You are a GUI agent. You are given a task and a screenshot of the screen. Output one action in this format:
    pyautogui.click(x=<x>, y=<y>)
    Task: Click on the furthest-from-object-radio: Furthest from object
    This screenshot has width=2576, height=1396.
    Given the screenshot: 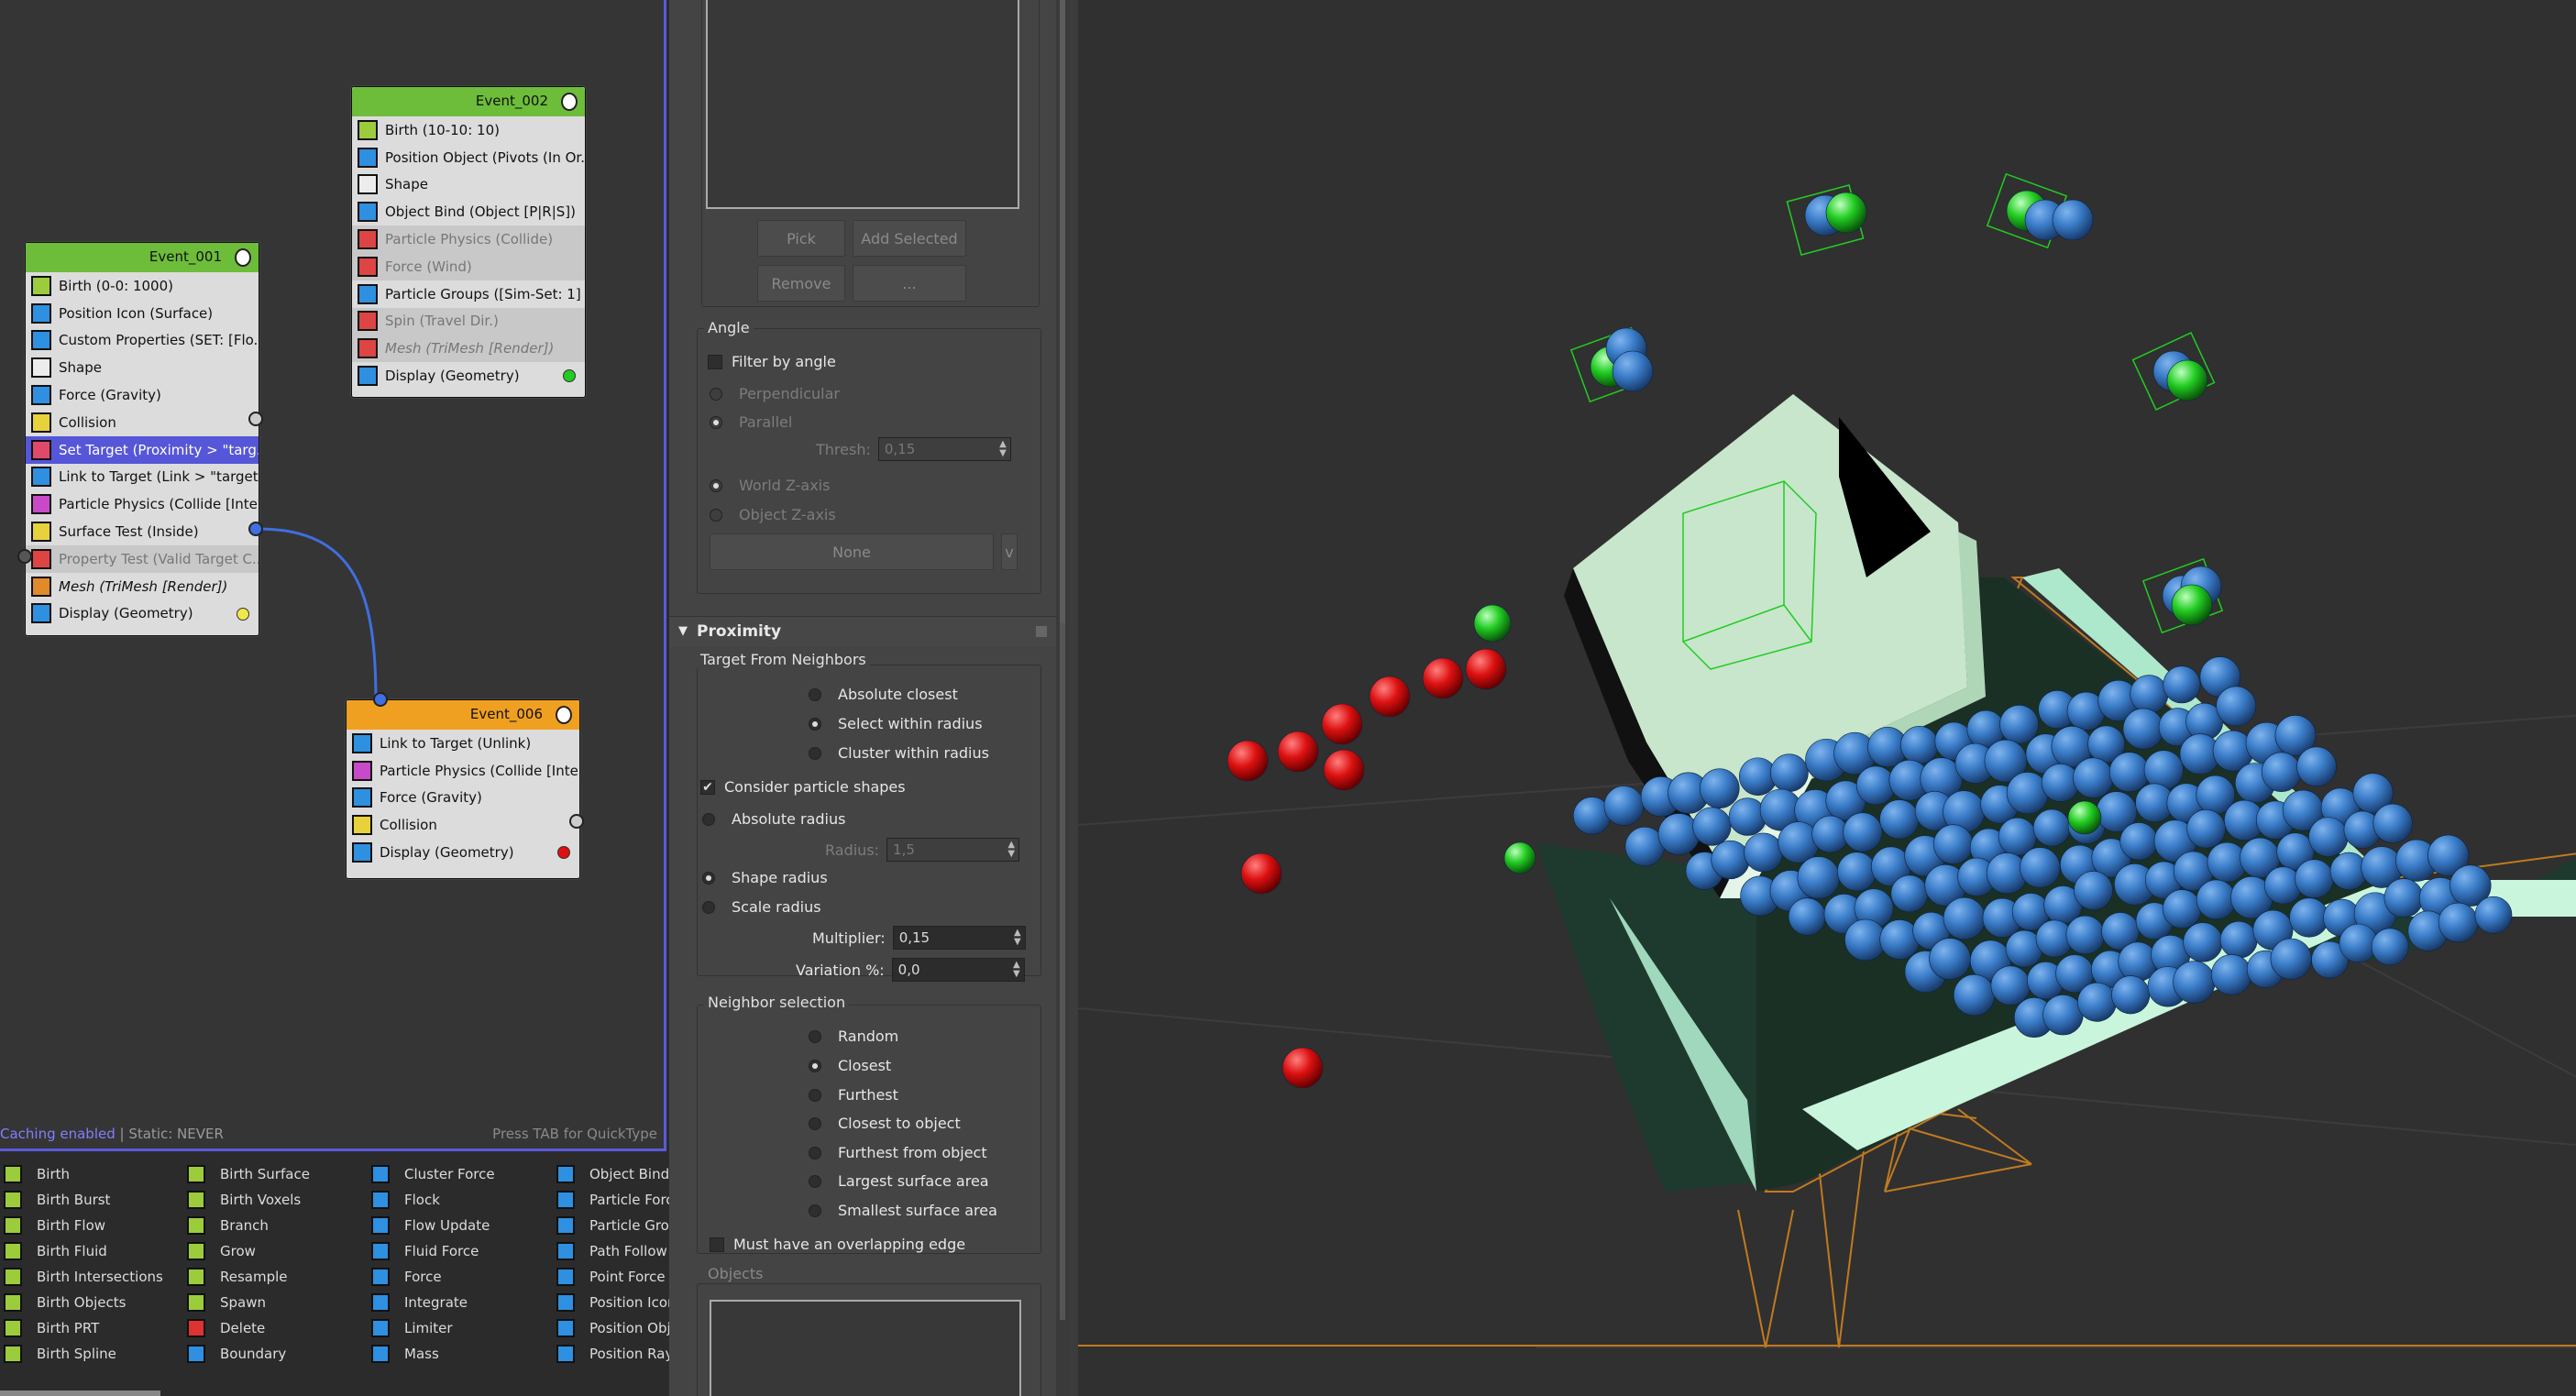 What is the action you would take?
    pyautogui.click(x=898, y=1152)
    